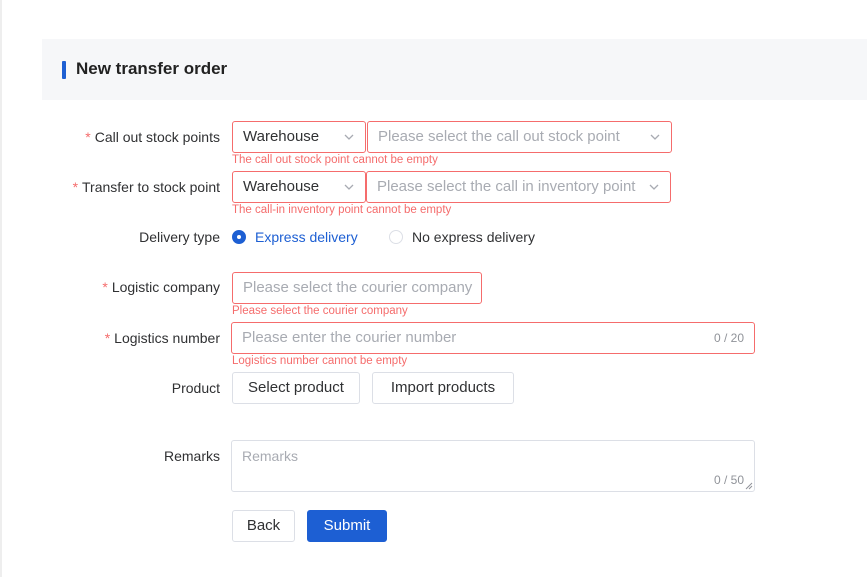  What do you see at coordinates (749, 486) in the screenshot?
I see `resize-handle-icon` at bounding box center [749, 486].